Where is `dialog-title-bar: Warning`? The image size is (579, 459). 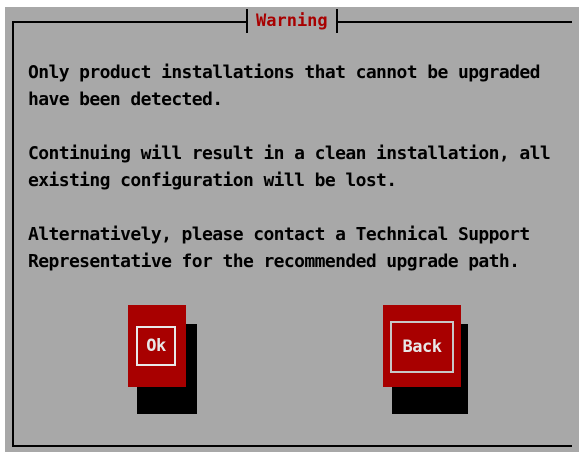 dialog-title-bar: Warning is located at coordinates (292, 21).